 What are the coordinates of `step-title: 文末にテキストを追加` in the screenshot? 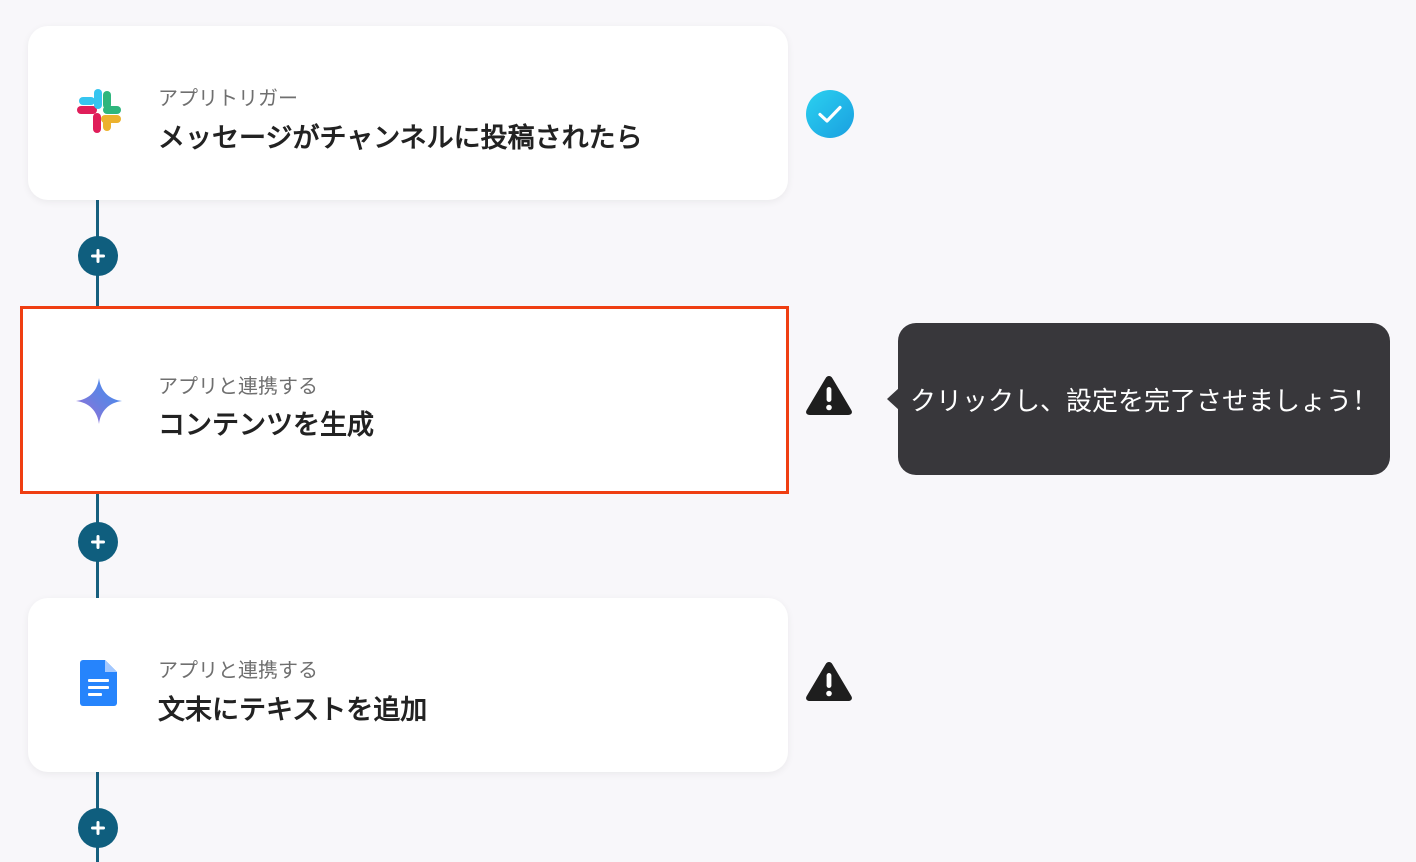 It's located at (293, 710).